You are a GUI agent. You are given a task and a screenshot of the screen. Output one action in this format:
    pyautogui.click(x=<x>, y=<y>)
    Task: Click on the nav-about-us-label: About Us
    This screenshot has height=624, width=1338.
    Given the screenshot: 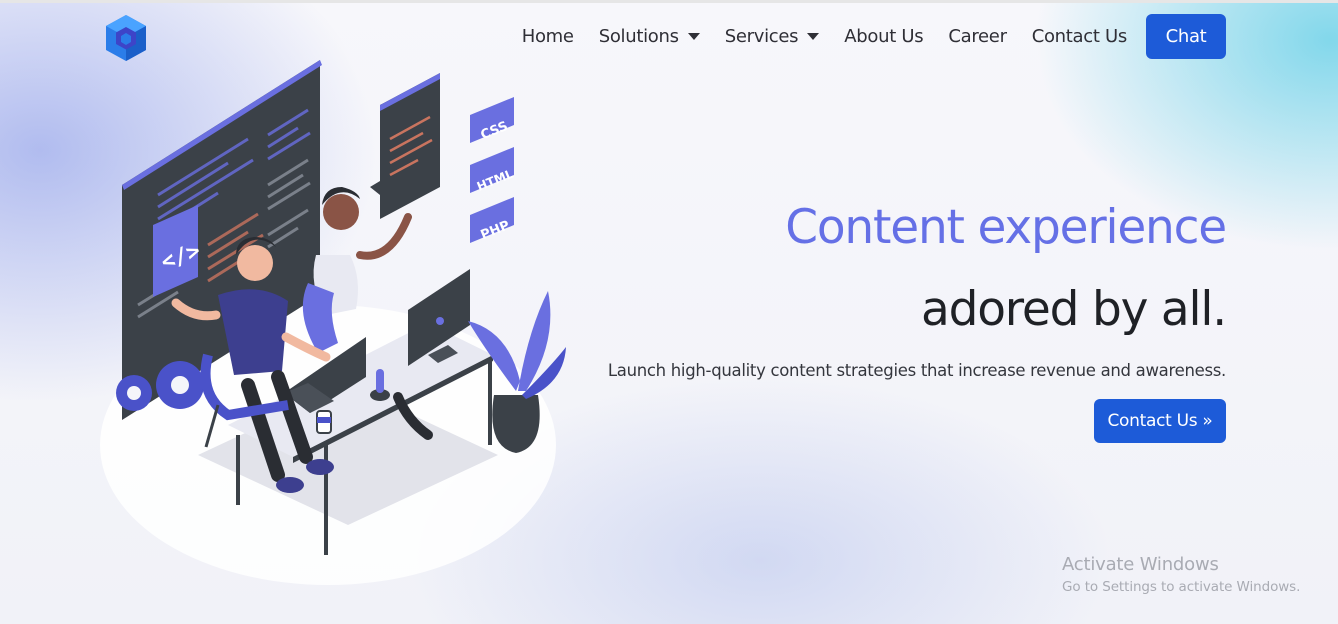 What is the action you would take?
    pyautogui.click(x=884, y=36)
    